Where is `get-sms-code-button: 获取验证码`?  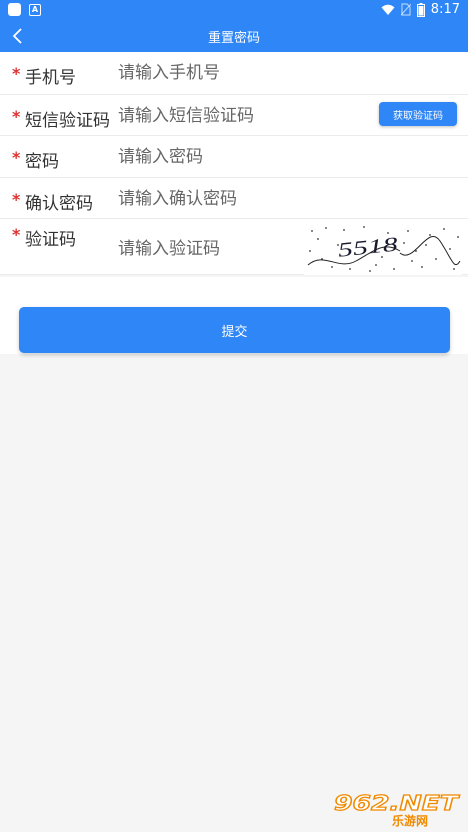
get-sms-code-button: 获取验证码 is located at coordinates (418, 114).